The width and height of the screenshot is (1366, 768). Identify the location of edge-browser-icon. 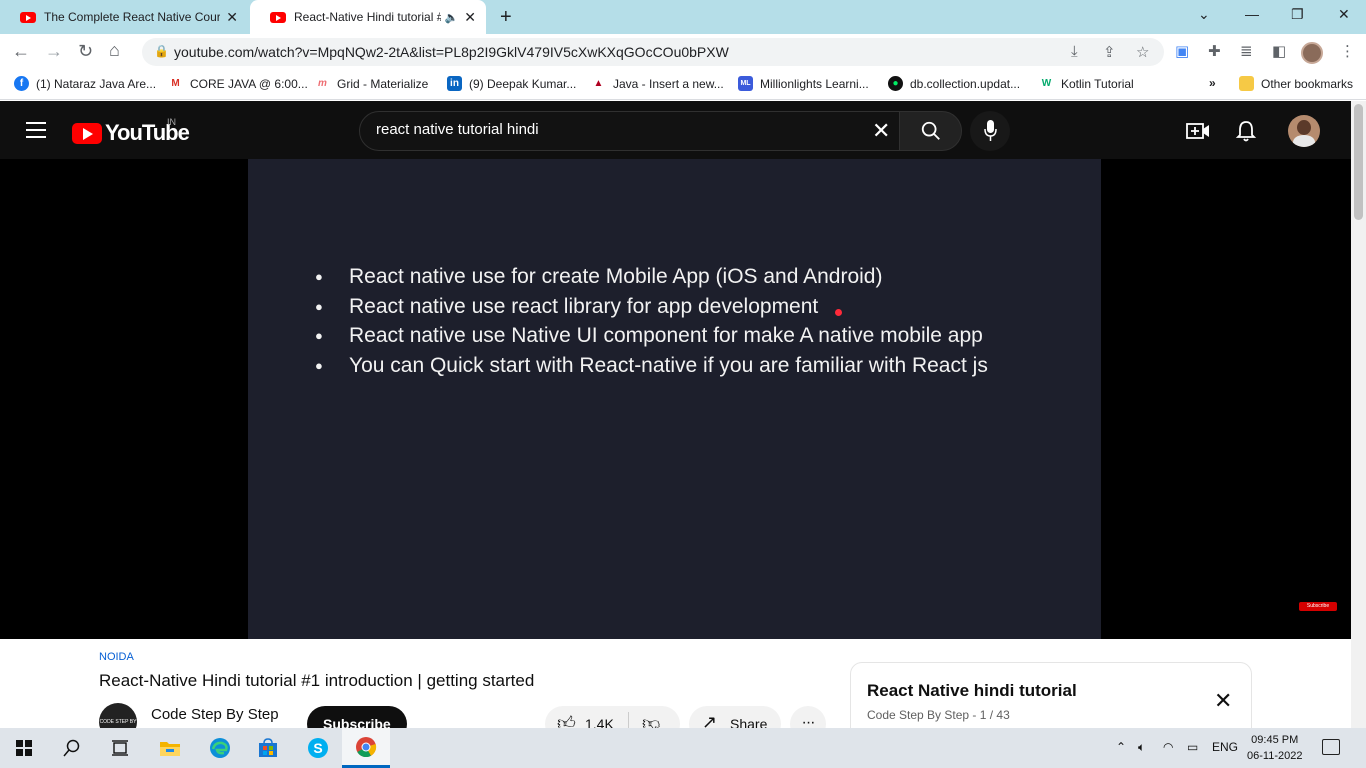
(220, 748).